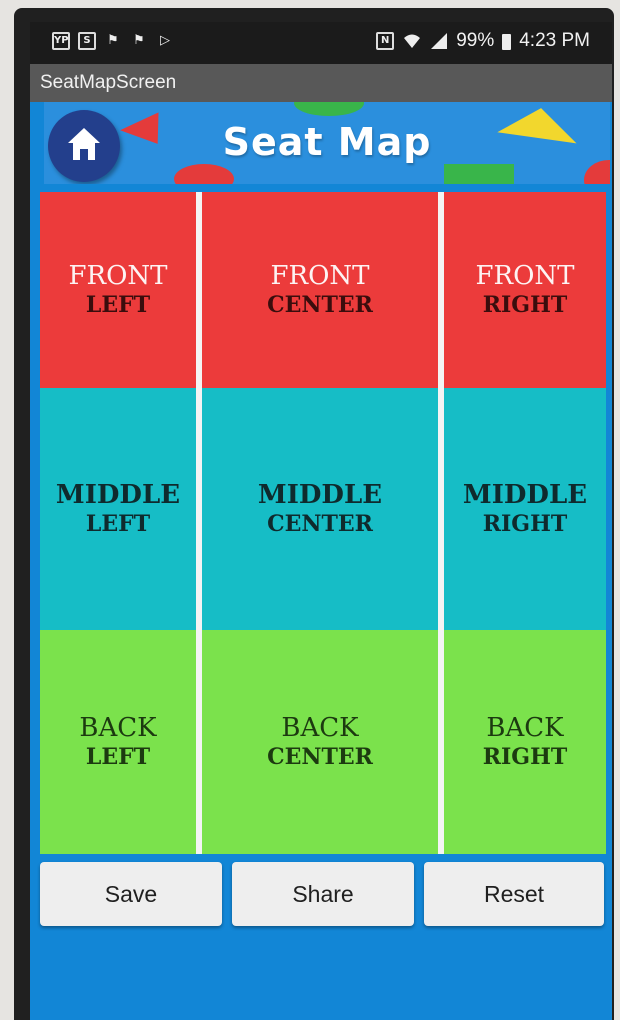 This screenshot has width=620, height=1020. I want to click on seat-front-left: FRONT LEFT, so click(118, 290).